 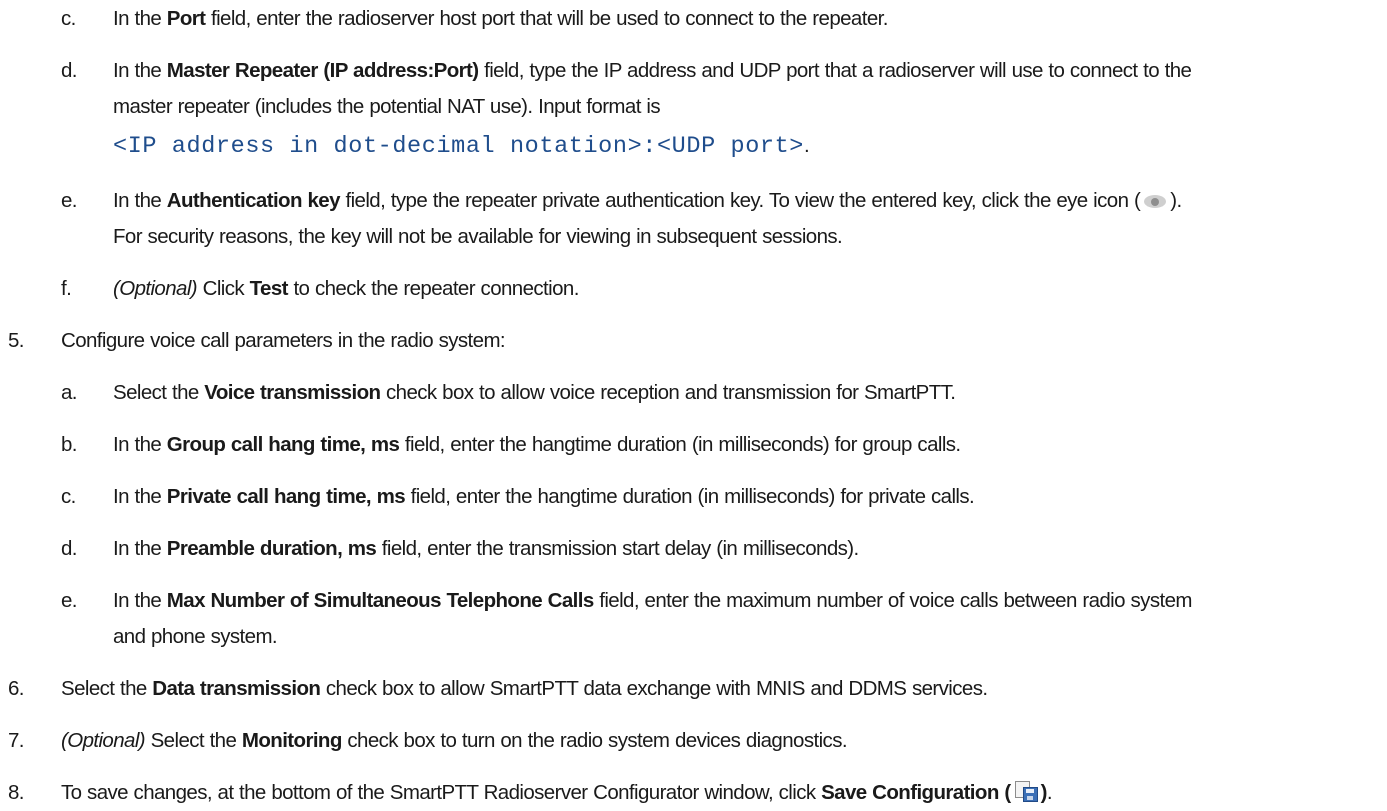 What do you see at coordinates (186, 18) in the screenshot?
I see `field-name-port: Port` at bounding box center [186, 18].